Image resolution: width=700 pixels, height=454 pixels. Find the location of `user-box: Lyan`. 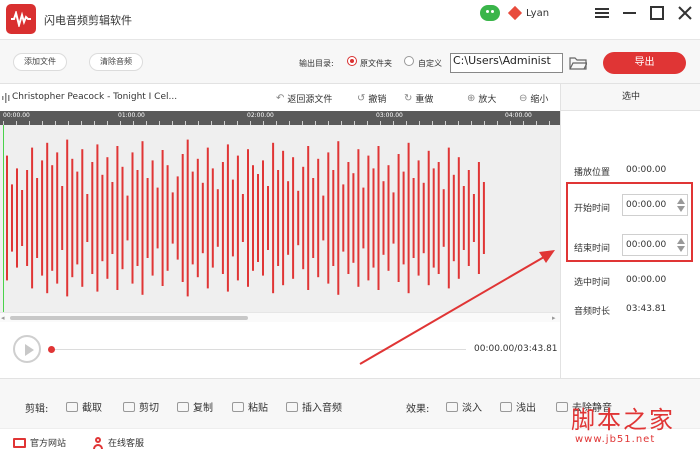

user-box: Lyan is located at coordinates (514, 13).